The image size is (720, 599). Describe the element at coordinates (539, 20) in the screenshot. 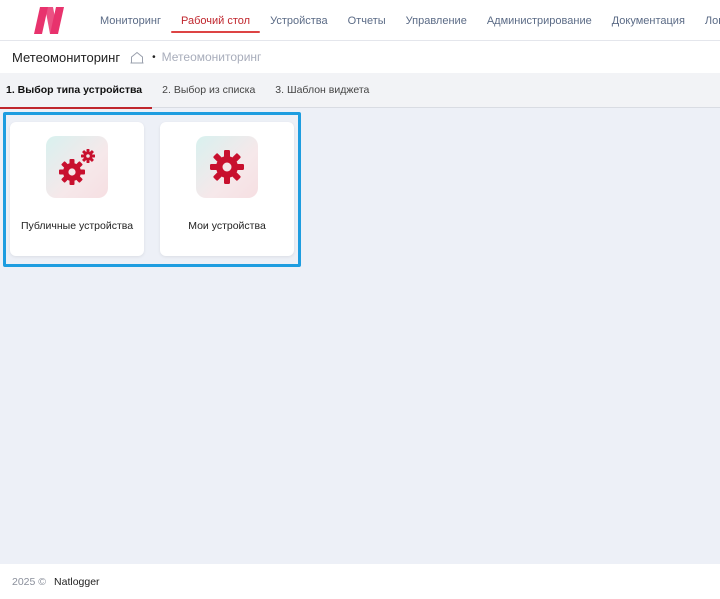

I see `nav-item-administration: Администрирование` at that location.